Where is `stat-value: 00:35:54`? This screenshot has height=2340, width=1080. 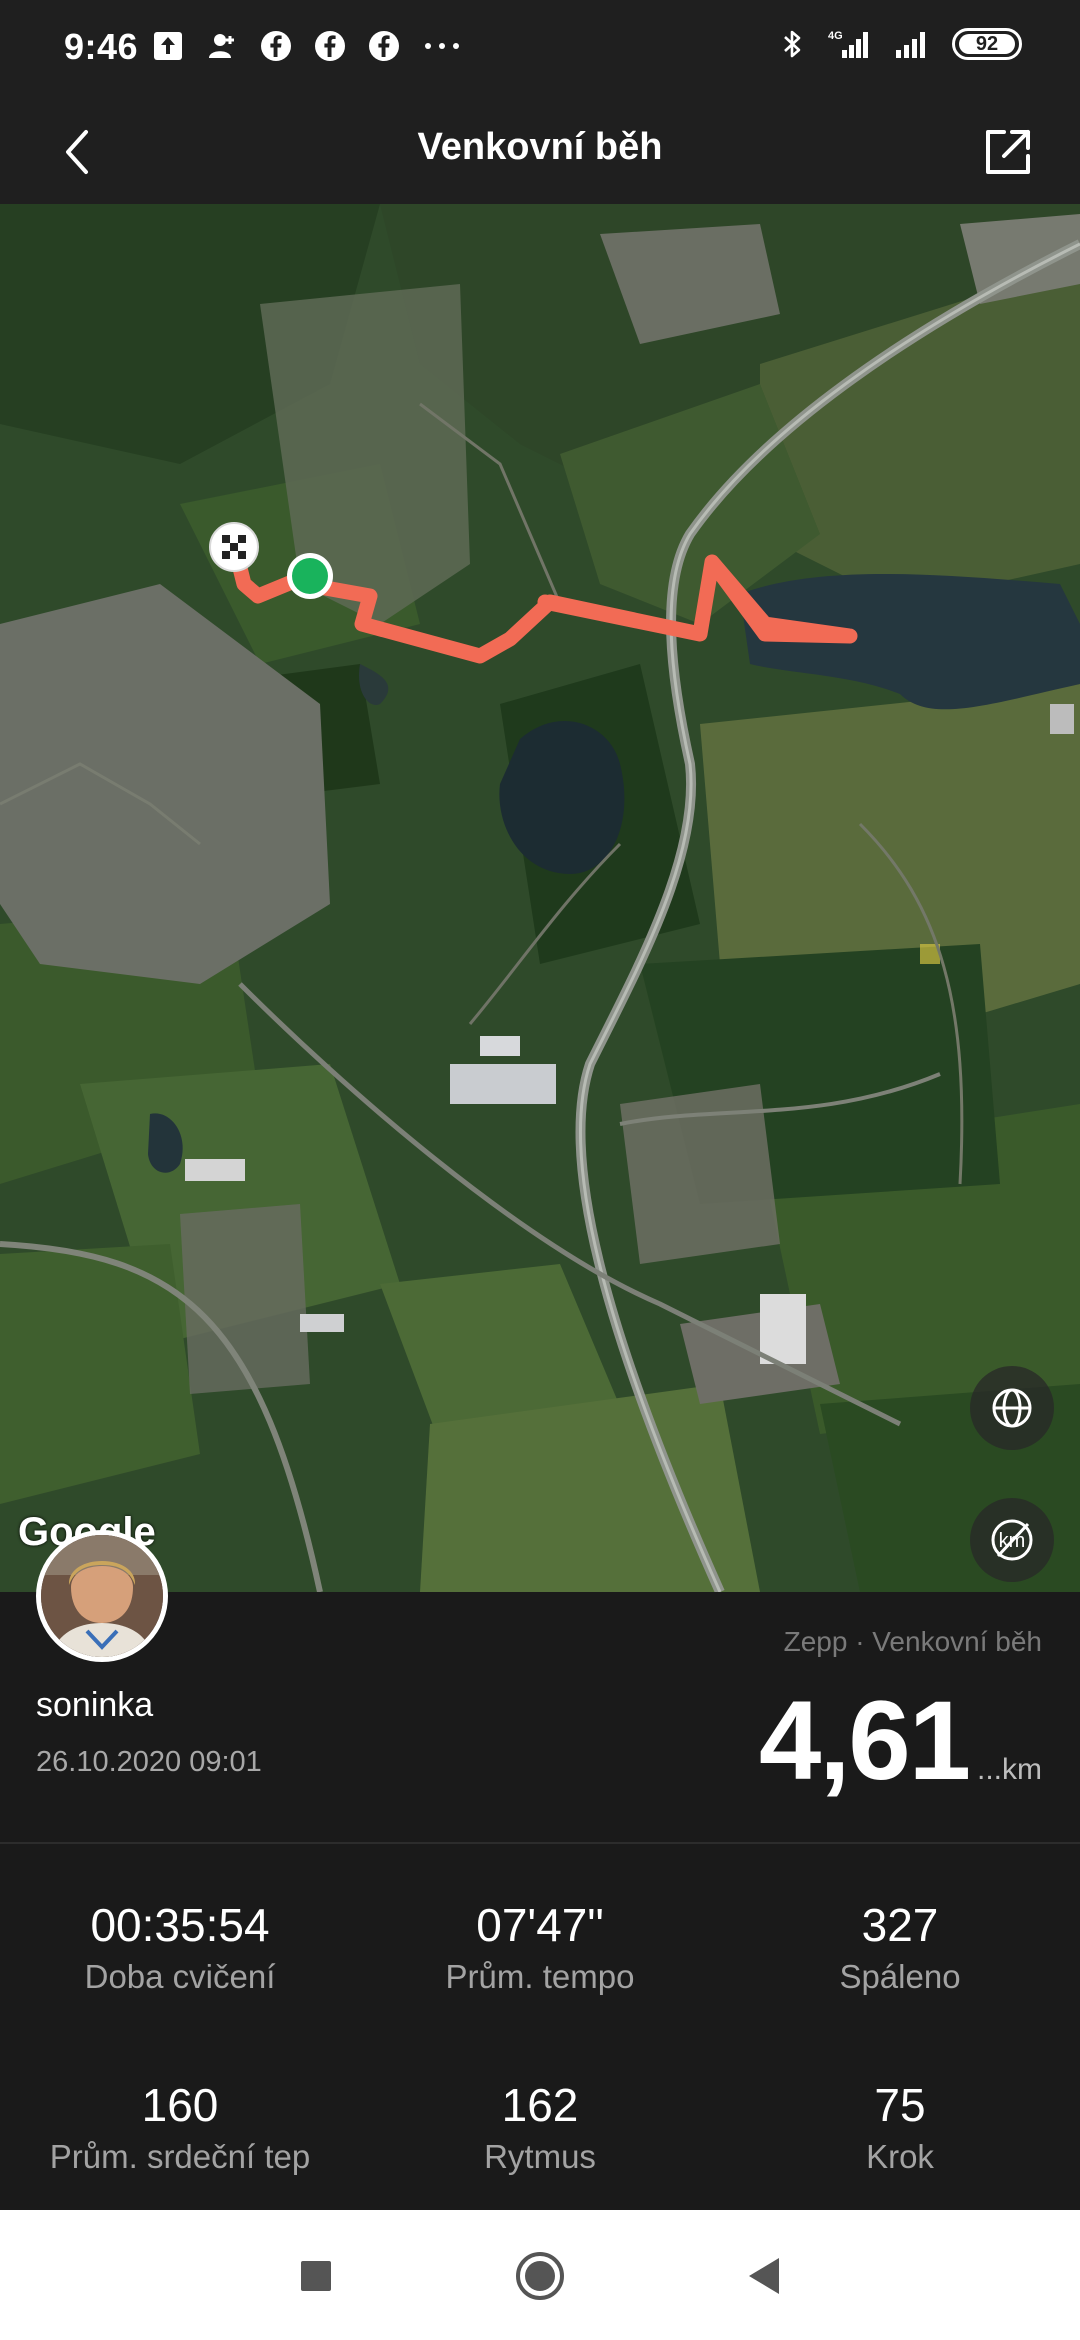 stat-value: 00:35:54 is located at coordinates (180, 1925).